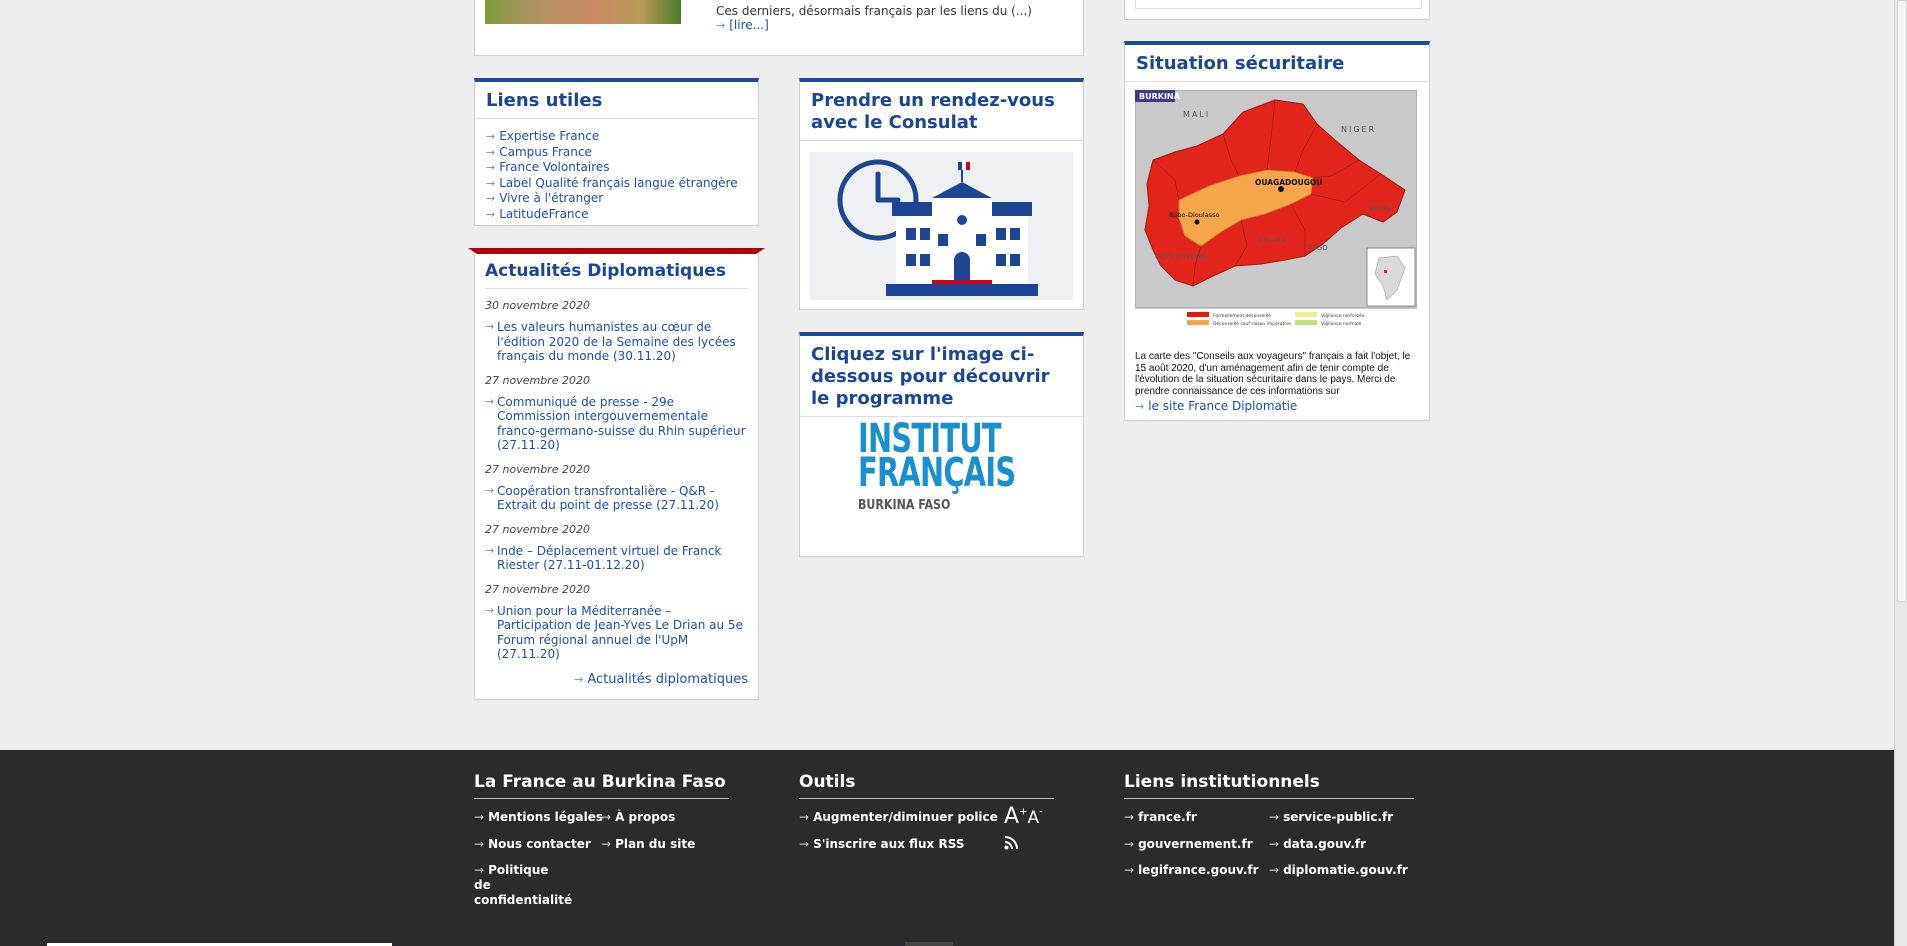 The image size is (1907, 946). What do you see at coordinates (937, 473) in the screenshot?
I see `logo-line-2: FRANÇAIS` at bounding box center [937, 473].